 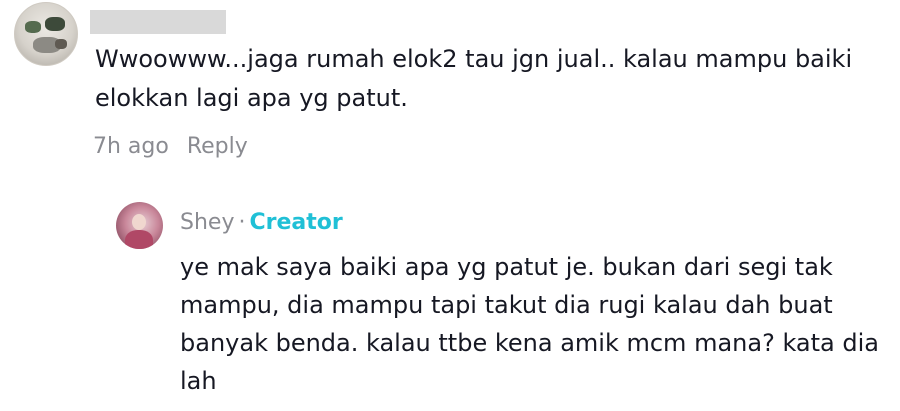 What do you see at coordinates (46, 34) in the screenshot?
I see `user-avatar-icon` at bounding box center [46, 34].